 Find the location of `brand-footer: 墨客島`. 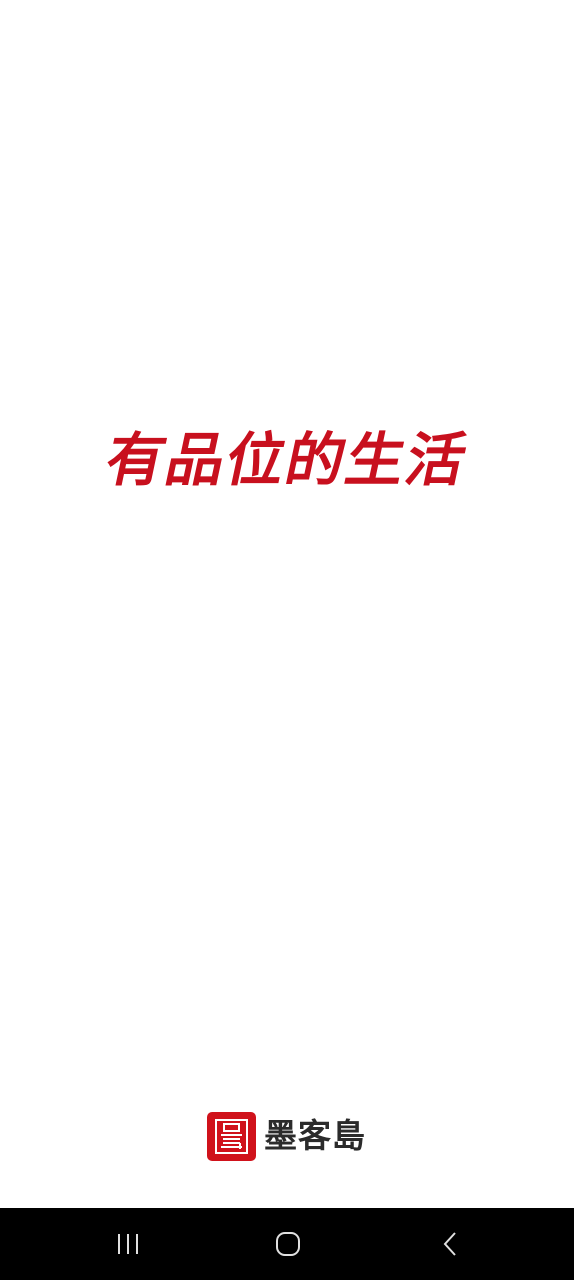

brand-footer: 墨客島 is located at coordinates (286, 1136).